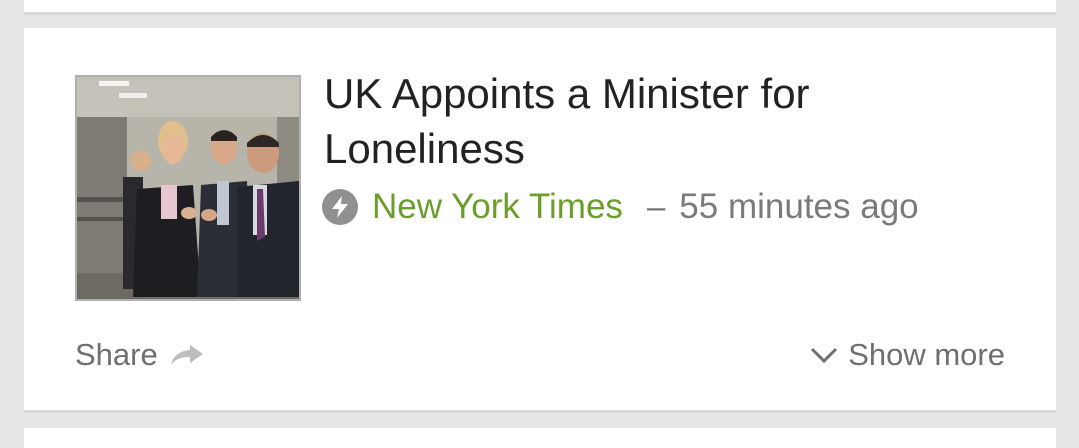  What do you see at coordinates (824, 355) in the screenshot?
I see `chevron-down-icon` at bounding box center [824, 355].